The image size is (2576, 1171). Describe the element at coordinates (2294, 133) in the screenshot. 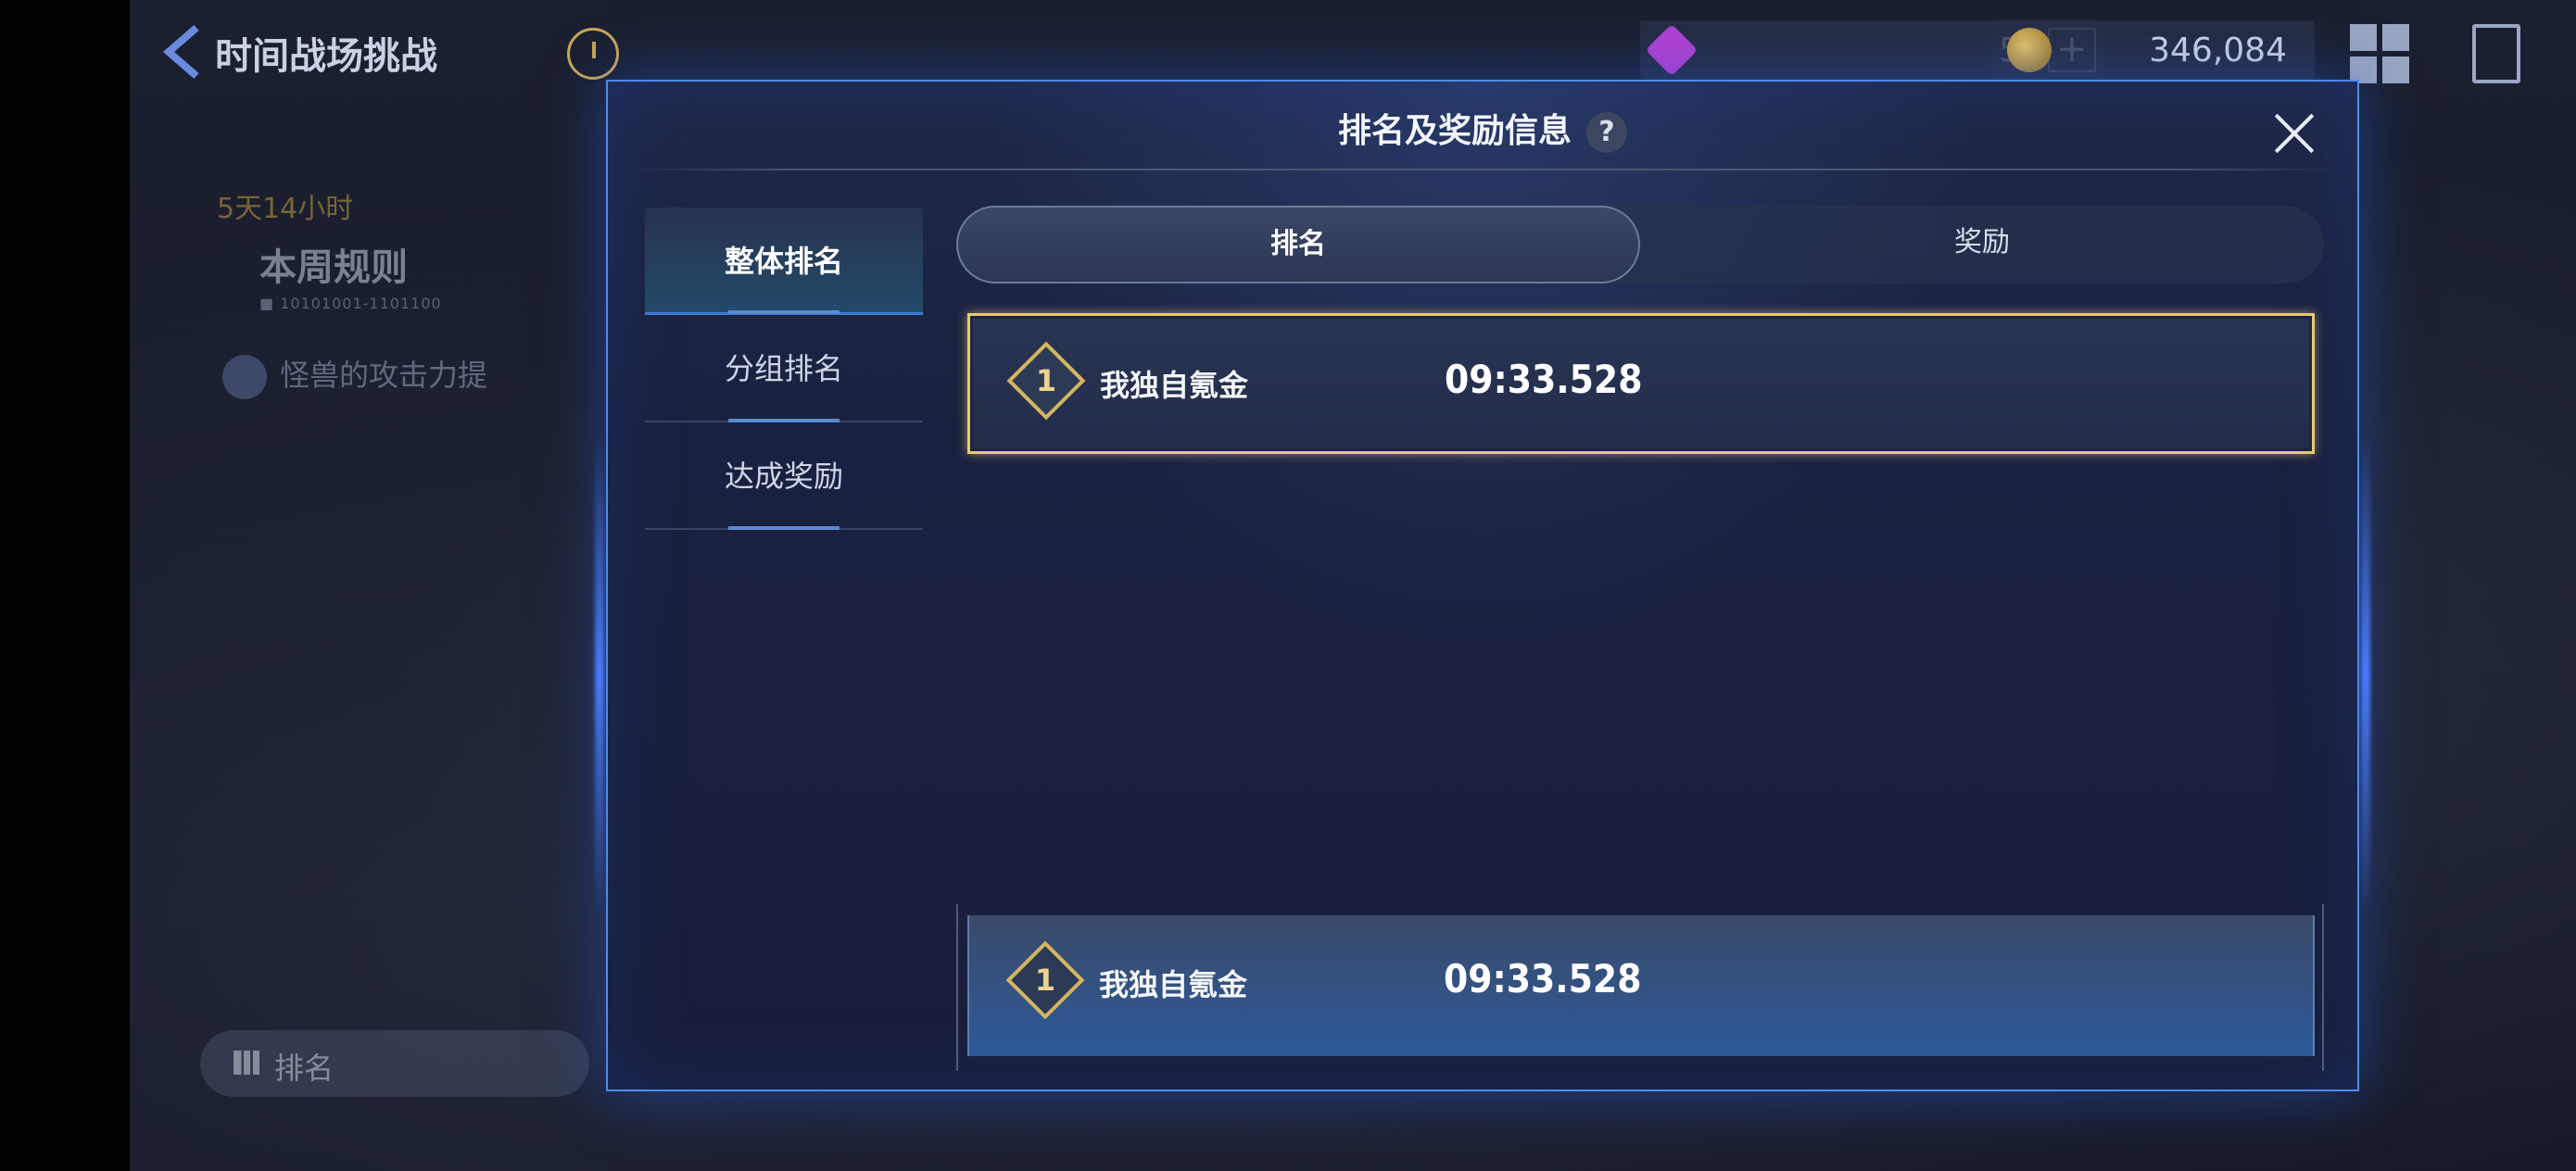

I see `close-button` at that location.